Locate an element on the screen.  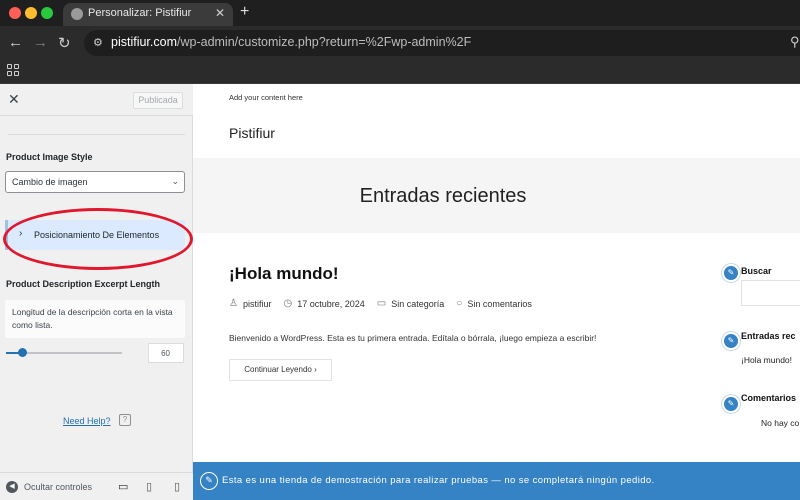
page-title: Entradas recientes is located at coordinates (443, 196).